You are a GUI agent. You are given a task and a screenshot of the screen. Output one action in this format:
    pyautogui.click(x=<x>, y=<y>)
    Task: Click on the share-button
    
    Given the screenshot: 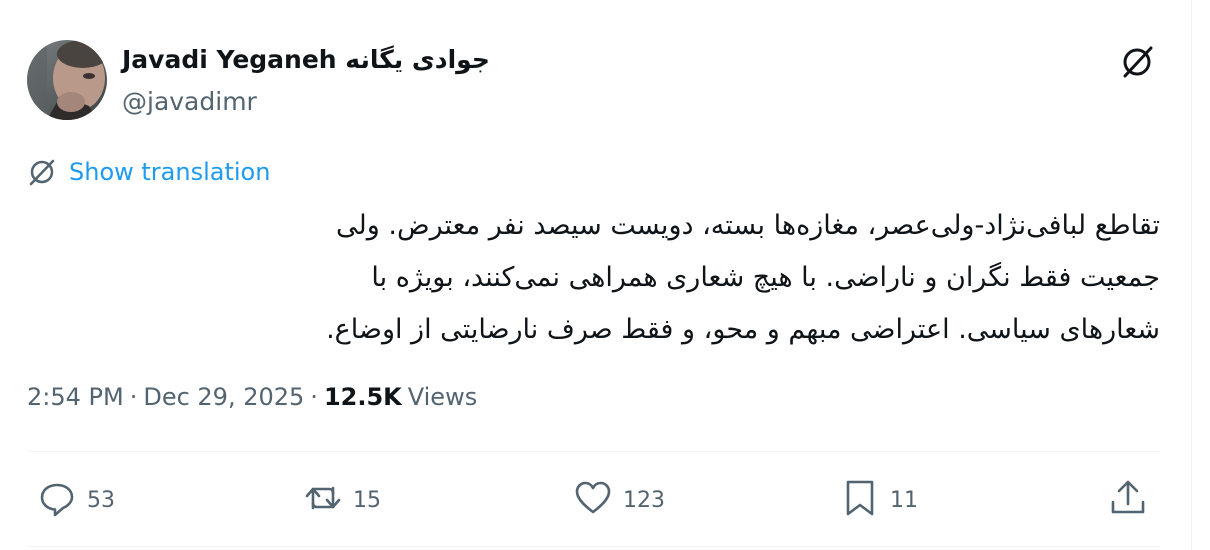 What is the action you would take?
    pyautogui.click(x=1128, y=500)
    